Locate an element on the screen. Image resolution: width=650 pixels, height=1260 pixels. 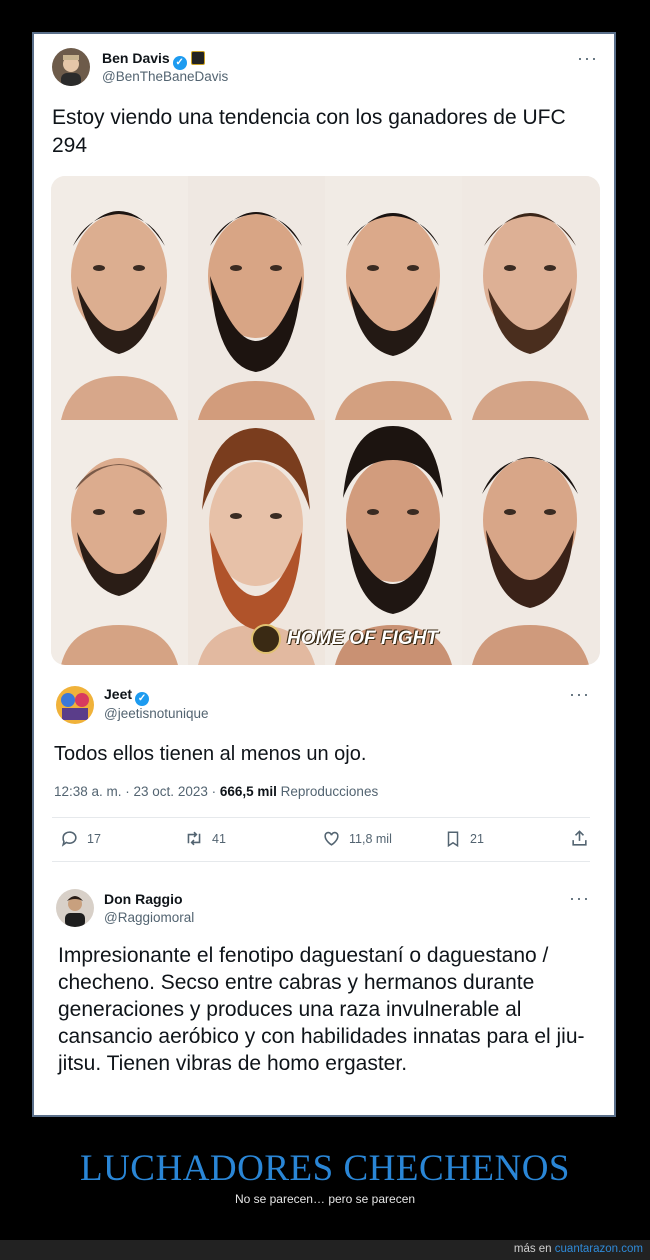
bookmark-icon is located at coordinates (453, 839).